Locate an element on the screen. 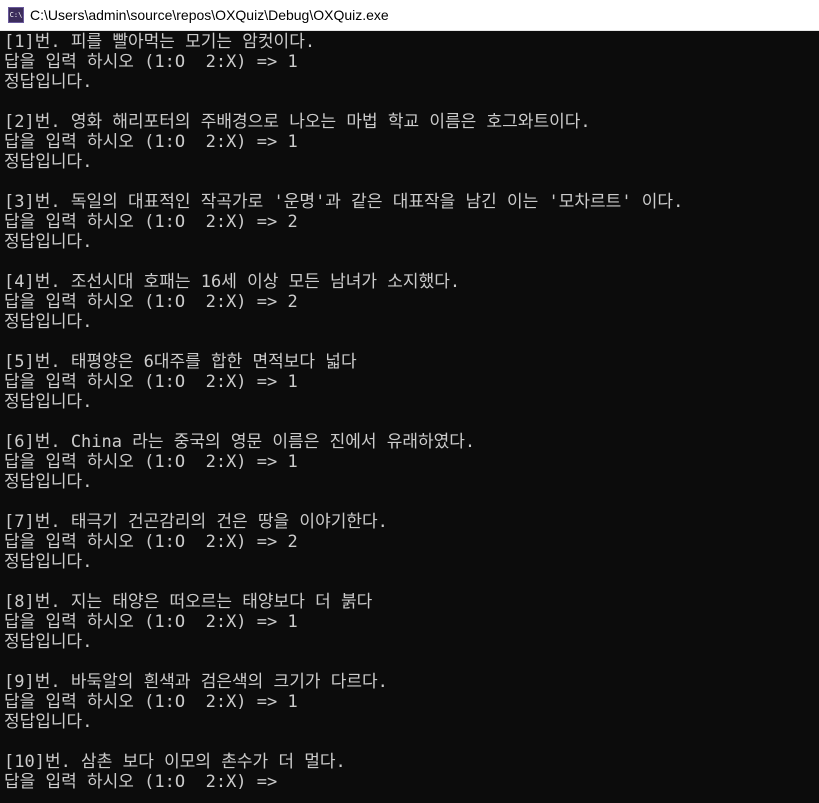 The height and width of the screenshot is (803, 819). question-line: [7]번. 태극기 건곤감리의 건은 땅을 이야기한다. is located at coordinates (196, 522).